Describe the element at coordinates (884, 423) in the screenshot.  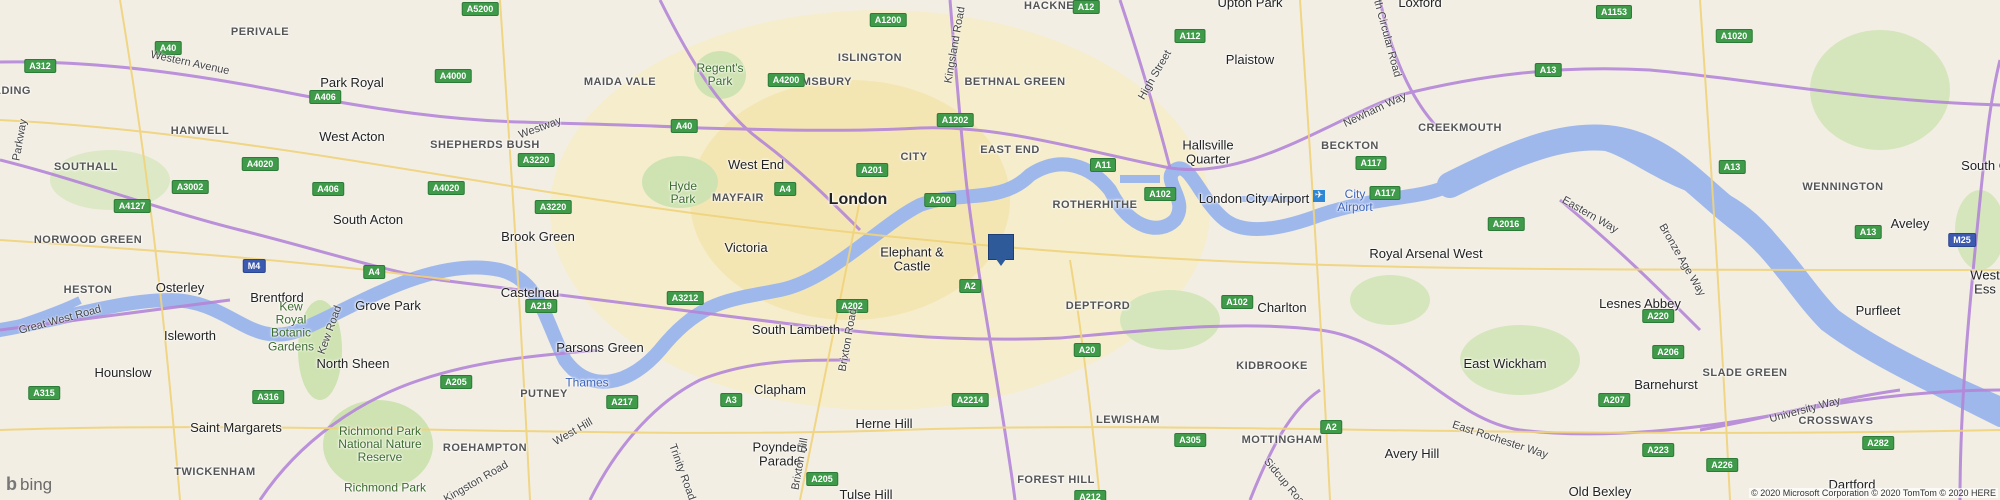
I see `place-label-herne-hill: Herne Hill` at that location.